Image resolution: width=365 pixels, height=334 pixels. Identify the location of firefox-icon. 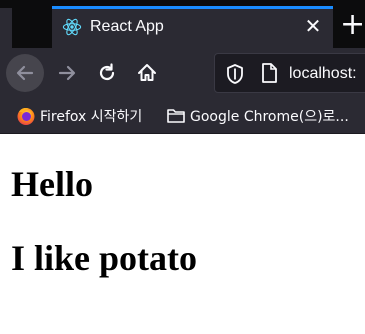
(26, 116).